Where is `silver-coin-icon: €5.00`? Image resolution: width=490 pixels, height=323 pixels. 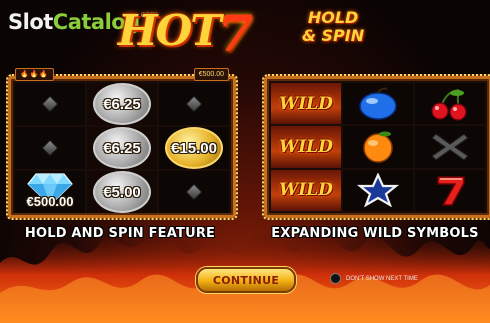 silver-coin-icon: €5.00 is located at coordinates (122, 192).